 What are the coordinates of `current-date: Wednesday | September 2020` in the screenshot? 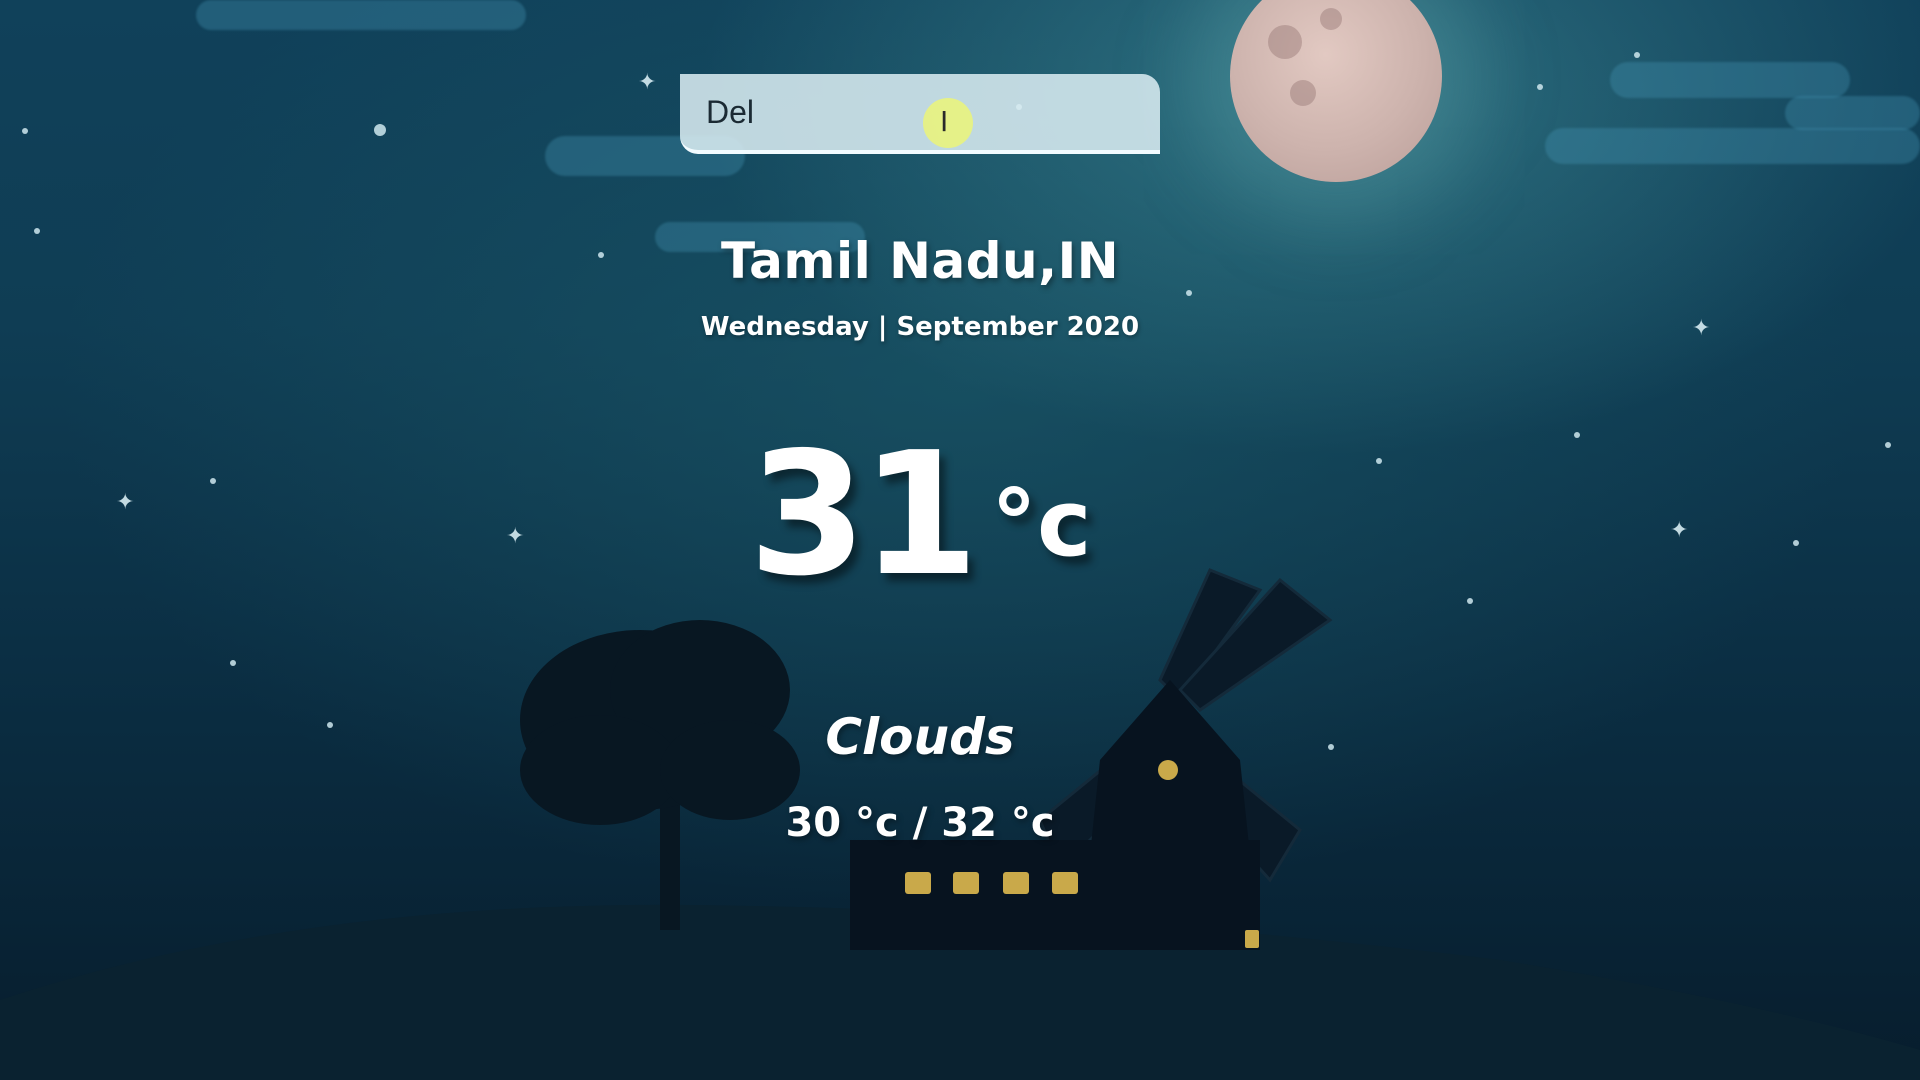 It's located at (920, 327).